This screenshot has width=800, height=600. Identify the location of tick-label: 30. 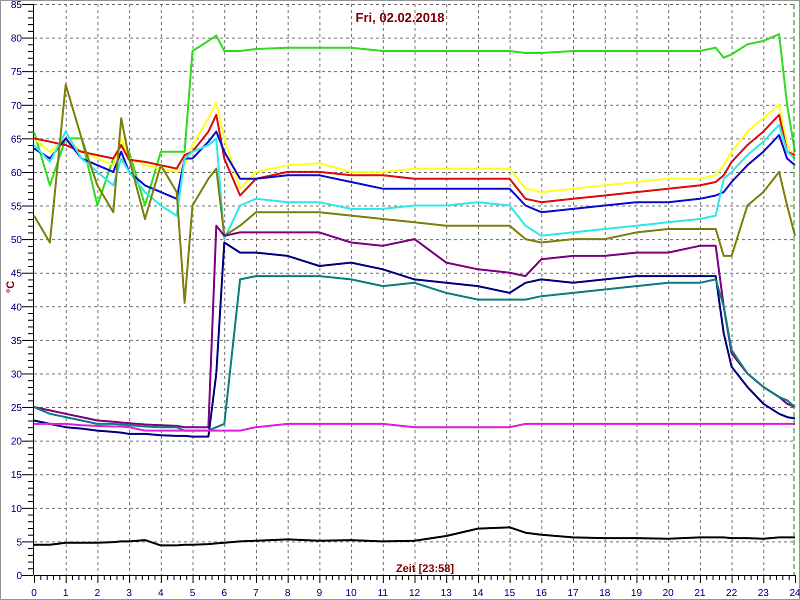
(16, 374).